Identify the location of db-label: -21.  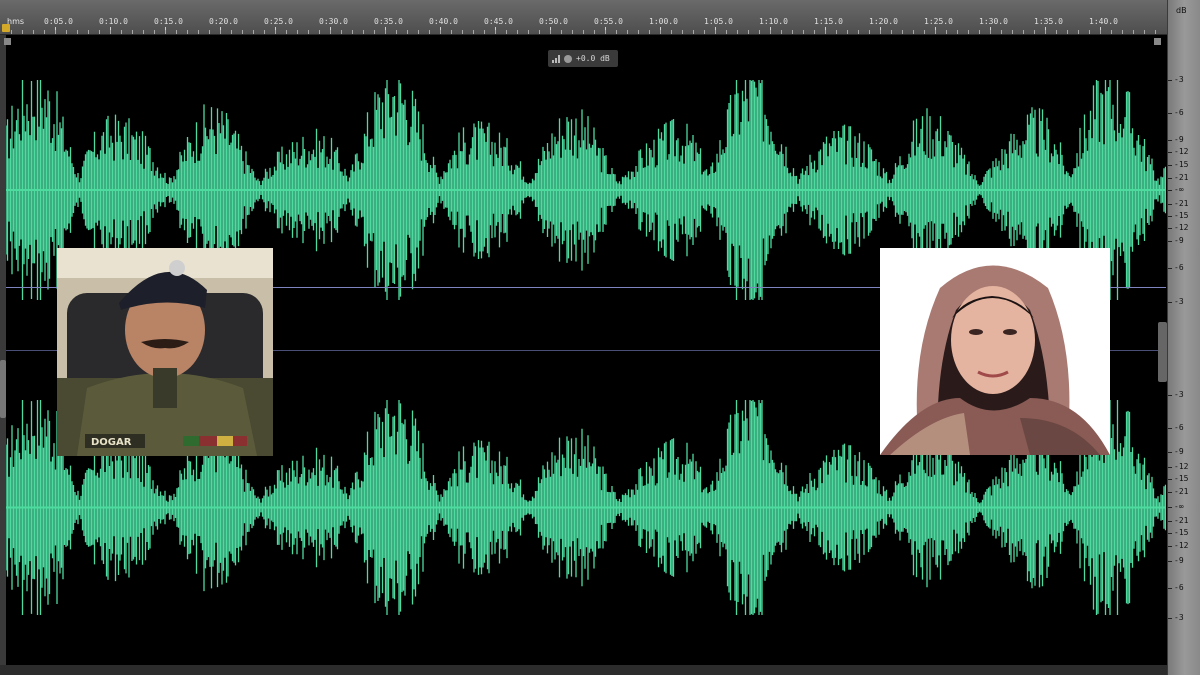
(1181, 203).